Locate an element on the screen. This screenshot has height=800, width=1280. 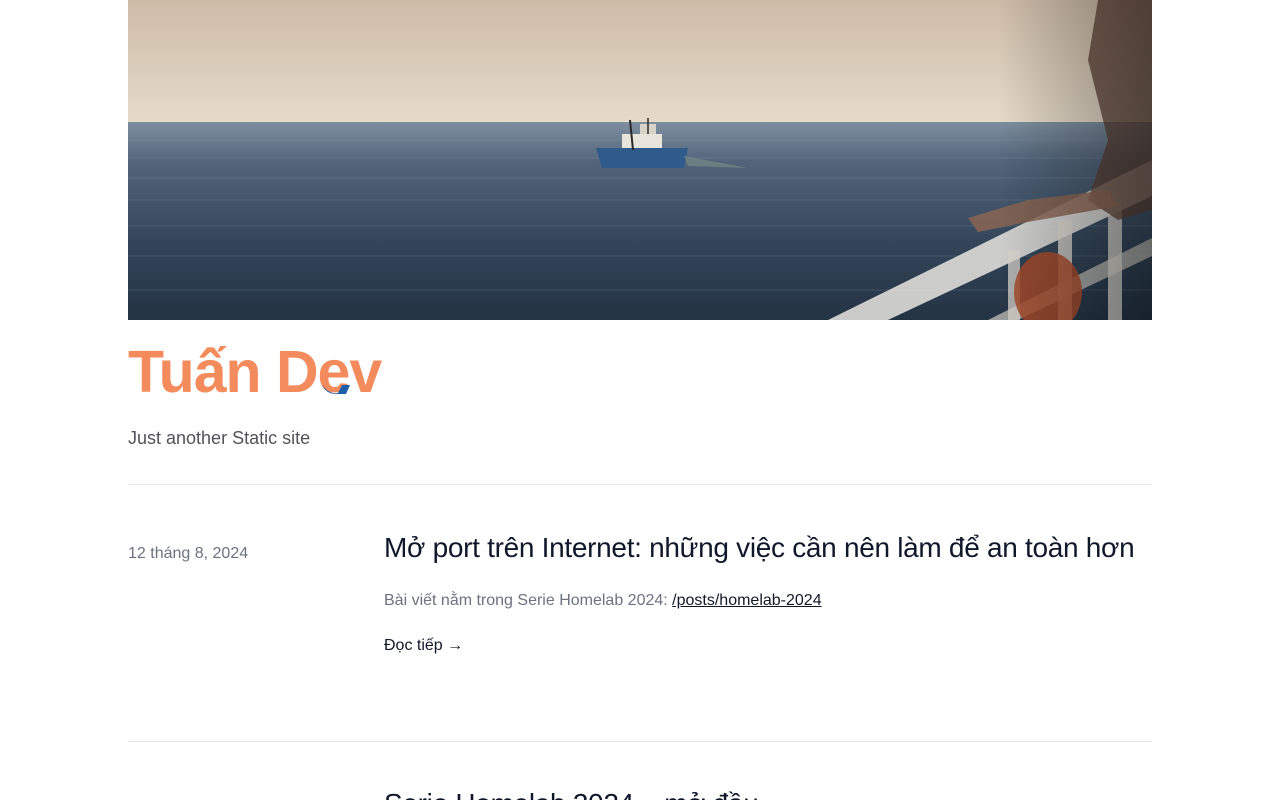
site-tagline: Just another Static site is located at coordinates (219, 438).